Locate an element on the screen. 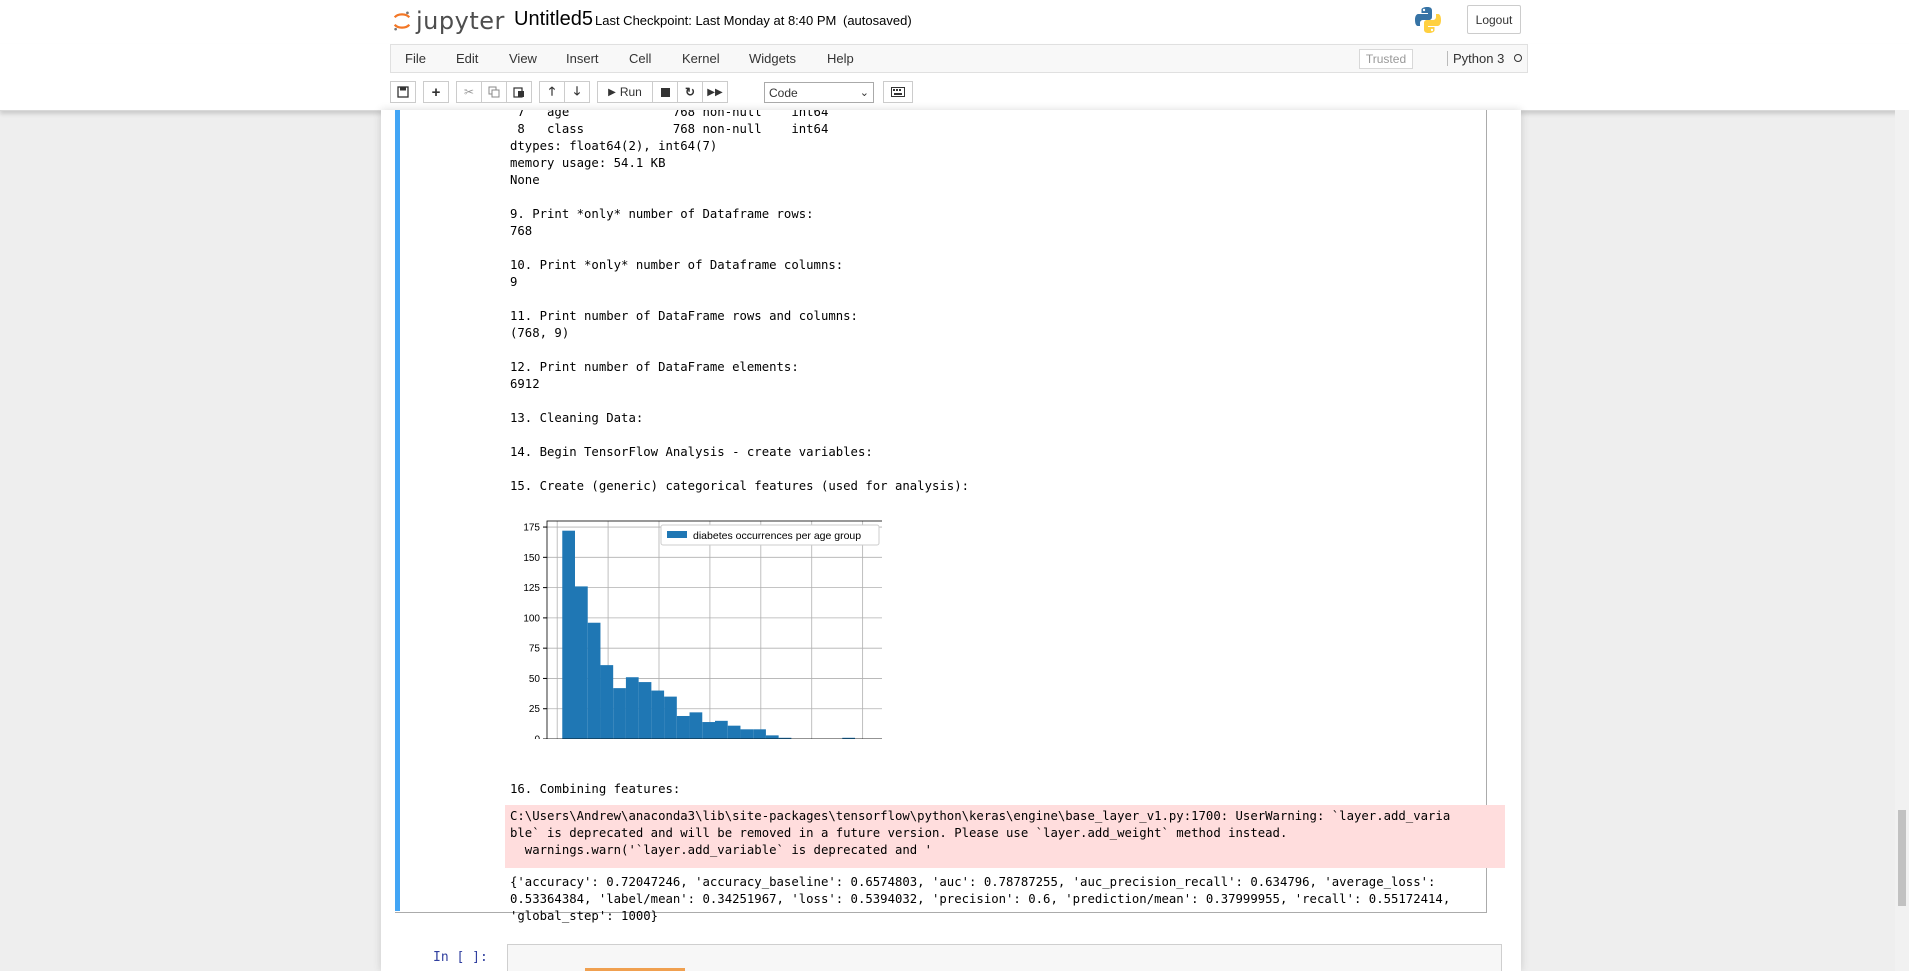 The image size is (1909, 971). menu-cell: Cell is located at coordinates (640, 58).